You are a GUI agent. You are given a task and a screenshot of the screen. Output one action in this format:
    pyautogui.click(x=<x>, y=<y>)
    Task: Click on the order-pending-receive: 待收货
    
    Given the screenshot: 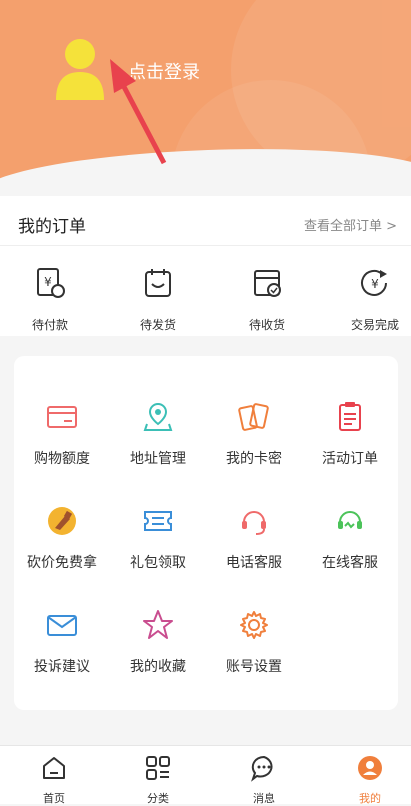 What is the action you would take?
    pyautogui.click(x=267, y=299)
    